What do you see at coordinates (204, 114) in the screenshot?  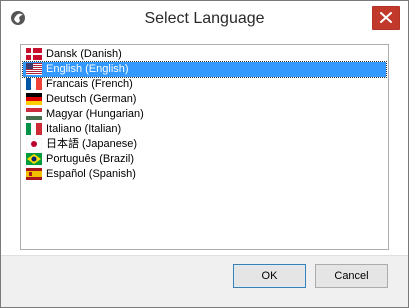 I see `list-item: Magyar (Hungarian)` at bounding box center [204, 114].